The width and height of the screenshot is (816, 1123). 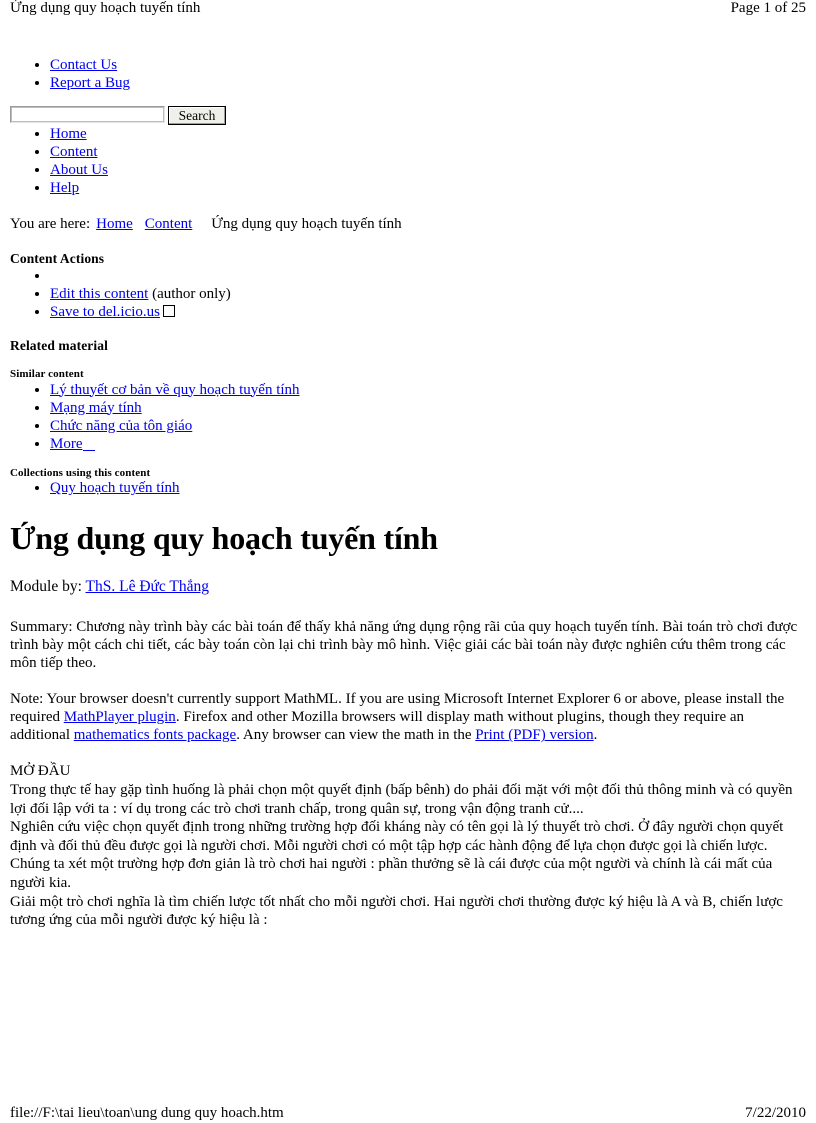 I want to click on note-part-4: ., so click(x=595, y=735).